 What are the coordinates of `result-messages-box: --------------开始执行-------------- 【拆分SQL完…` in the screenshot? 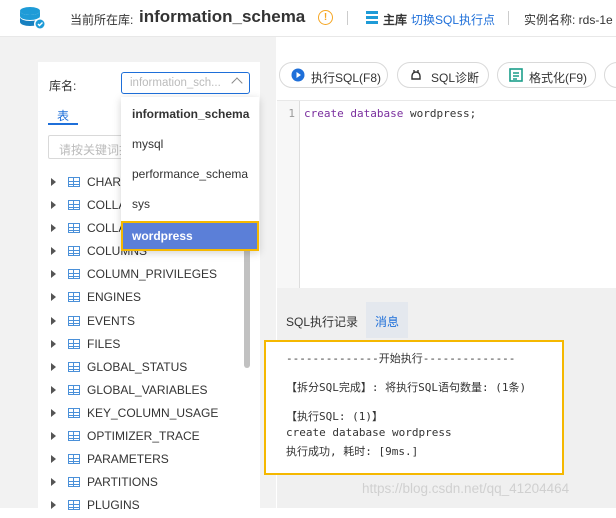 It's located at (414, 407).